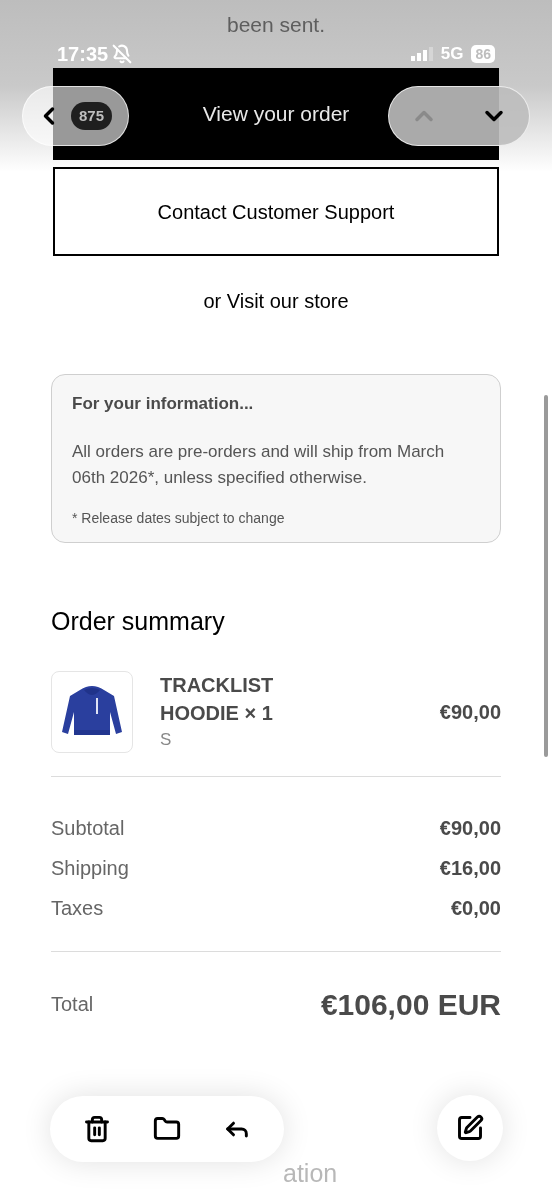 Image resolution: width=552 pixels, height=1200 pixels. Describe the element at coordinates (470, 868) in the screenshot. I see `summary-value: €16,00` at that location.